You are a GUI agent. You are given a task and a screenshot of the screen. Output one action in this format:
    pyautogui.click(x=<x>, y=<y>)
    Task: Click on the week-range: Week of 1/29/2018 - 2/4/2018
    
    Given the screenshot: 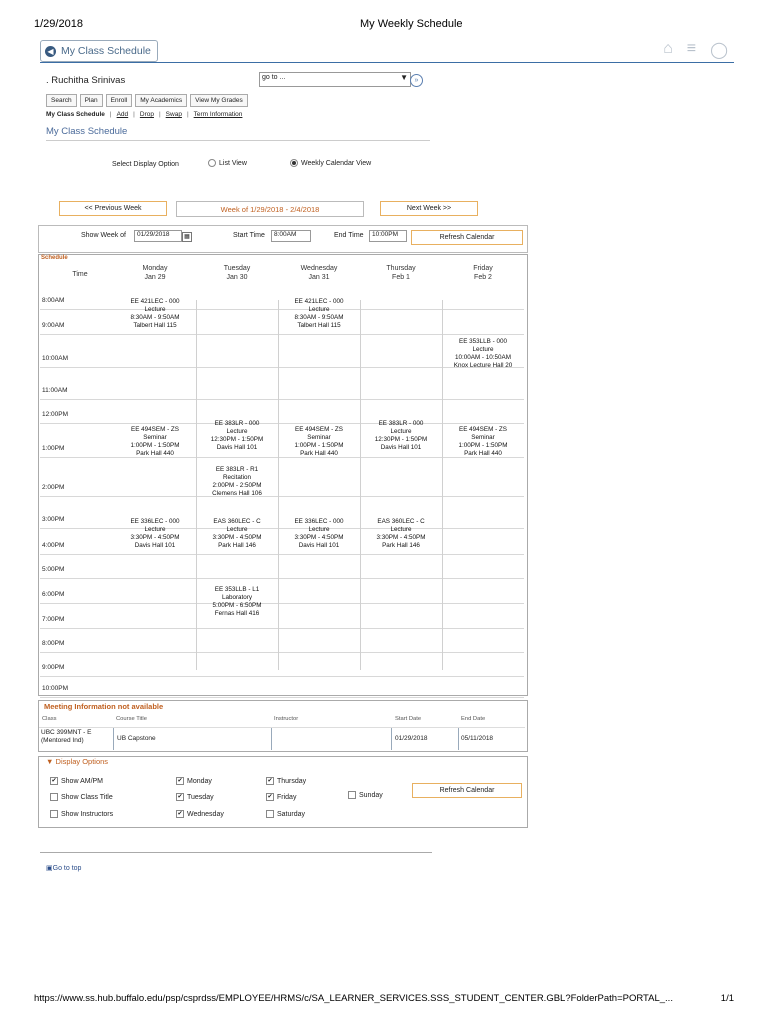 What is the action you would take?
    pyautogui.click(x=270, y=209)
    